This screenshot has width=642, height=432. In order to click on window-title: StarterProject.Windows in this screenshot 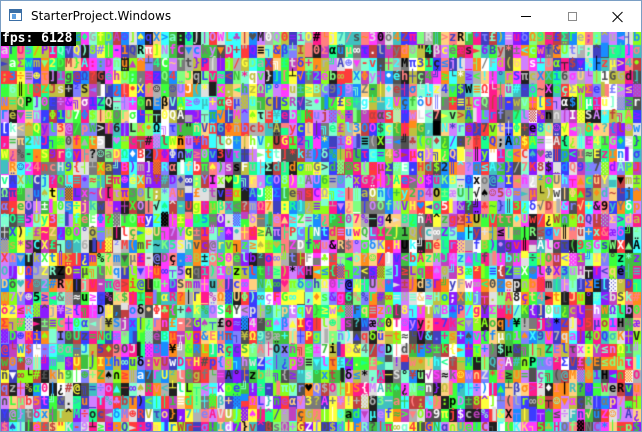, I will do `click(101, 16)`.